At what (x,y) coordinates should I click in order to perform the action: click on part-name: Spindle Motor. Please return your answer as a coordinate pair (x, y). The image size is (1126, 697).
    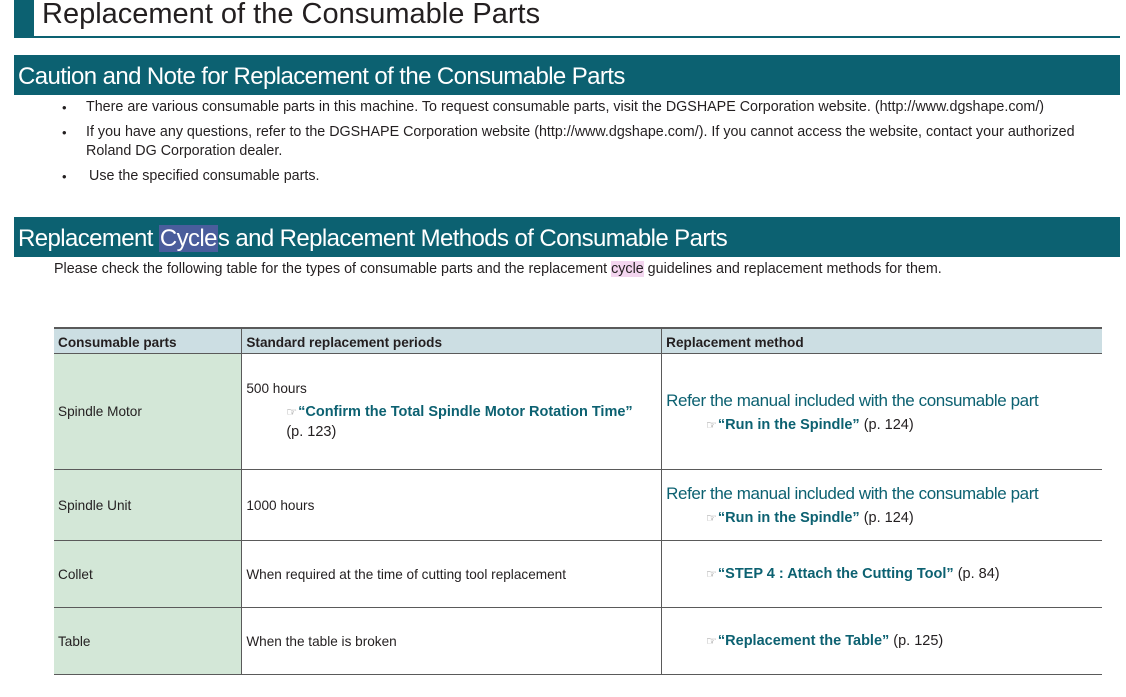
    Looking at the image, I should click on (148, 411).